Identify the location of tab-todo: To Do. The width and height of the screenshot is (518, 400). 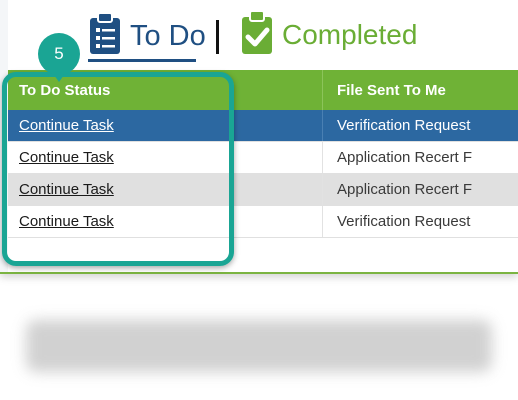
(147, 36).